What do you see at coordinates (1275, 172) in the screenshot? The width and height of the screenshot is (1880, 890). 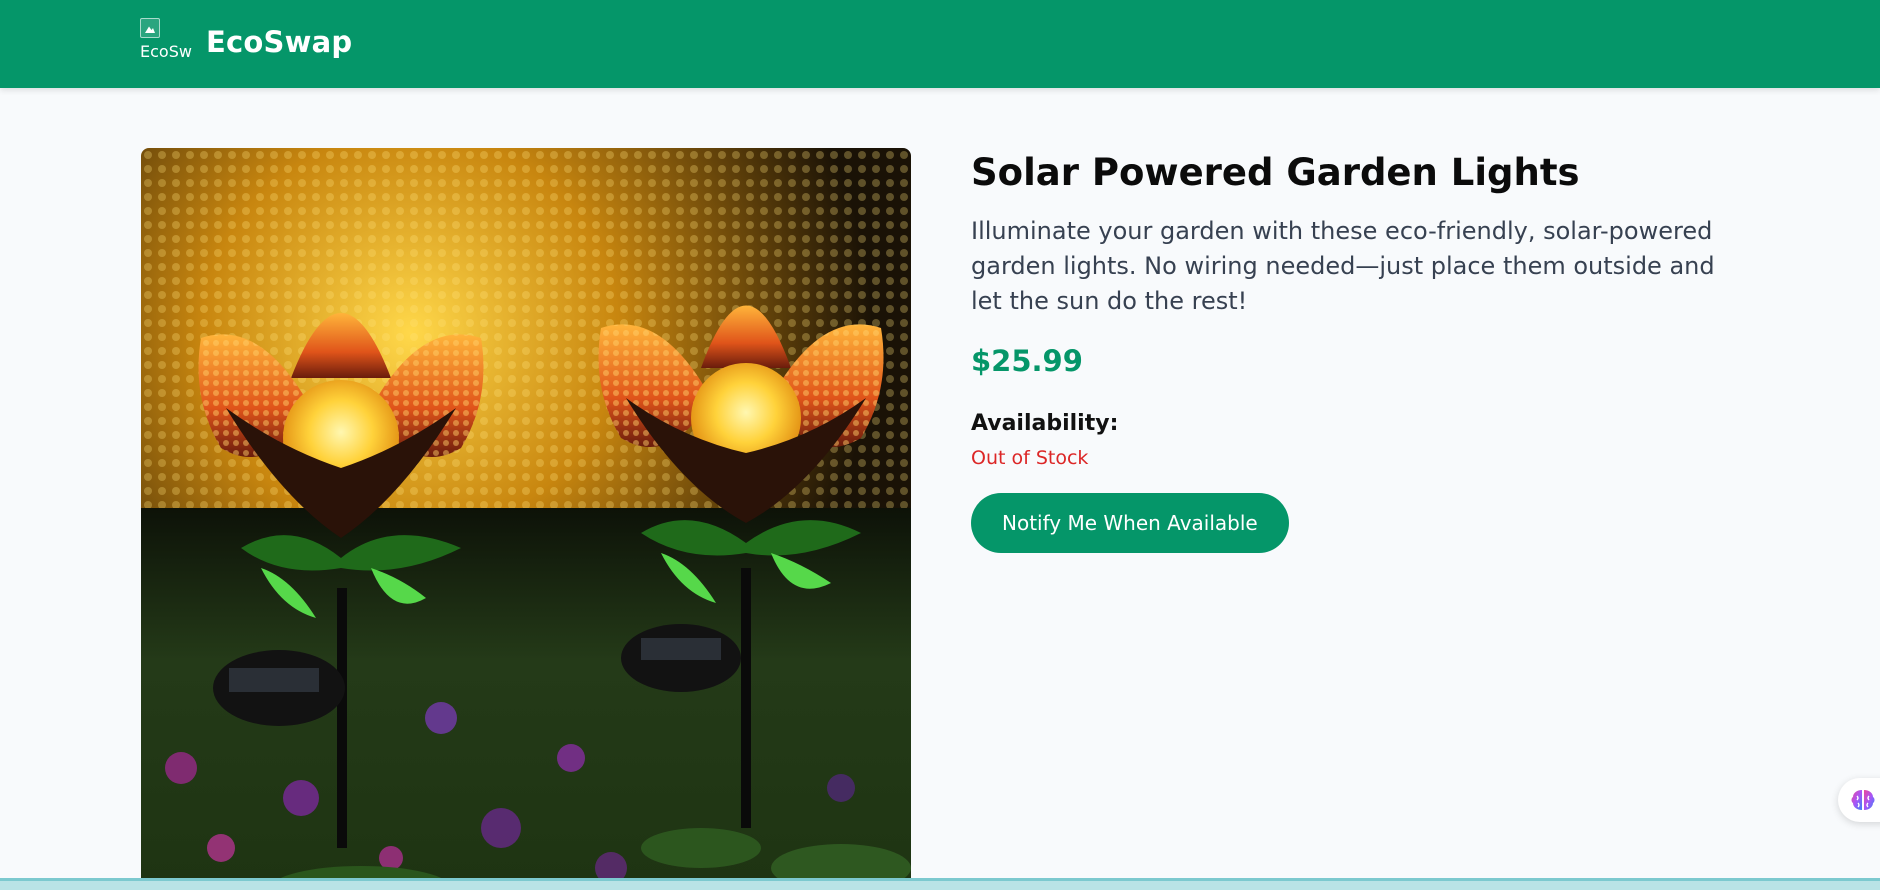 I see `product-title: Solar Powered Garden Lights` at bounding box center [1275, 172].